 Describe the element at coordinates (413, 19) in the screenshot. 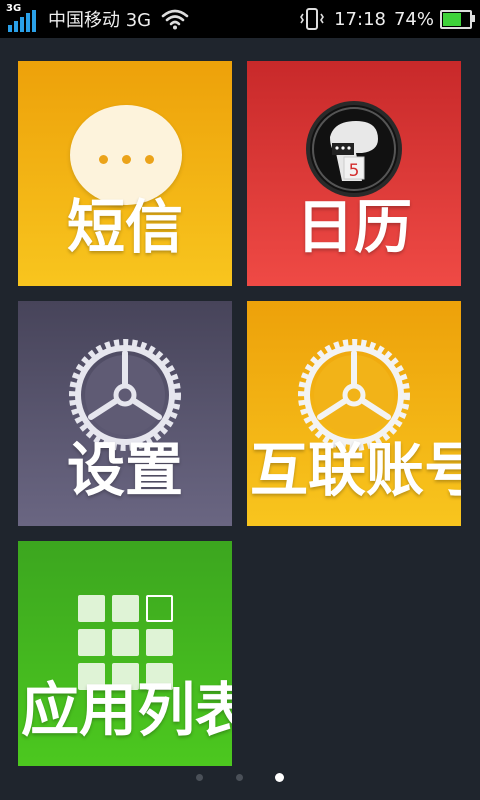

I see `battery-percent: 74%` at that location.